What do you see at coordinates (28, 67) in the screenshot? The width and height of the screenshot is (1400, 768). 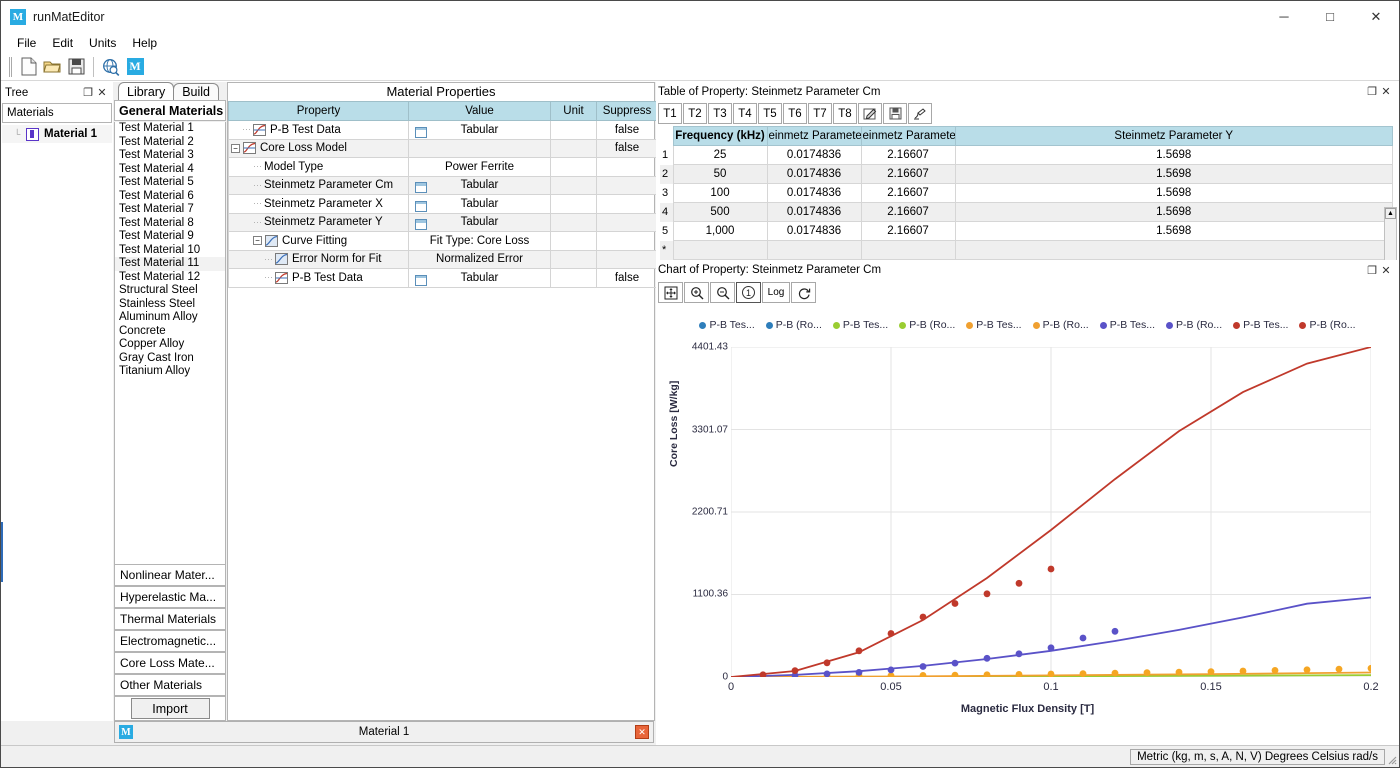 I see `new-file-icon` at bounding box center [28, 67].